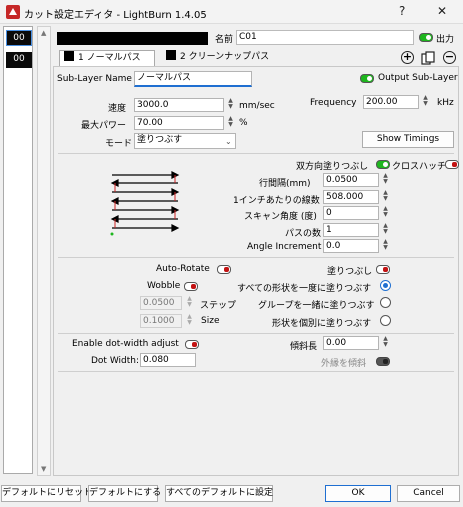 This screenshot has height=507, width=463. I want to click on window-title: カット設定エディタ - LightBurn 1.4.05, so click(115, 15).